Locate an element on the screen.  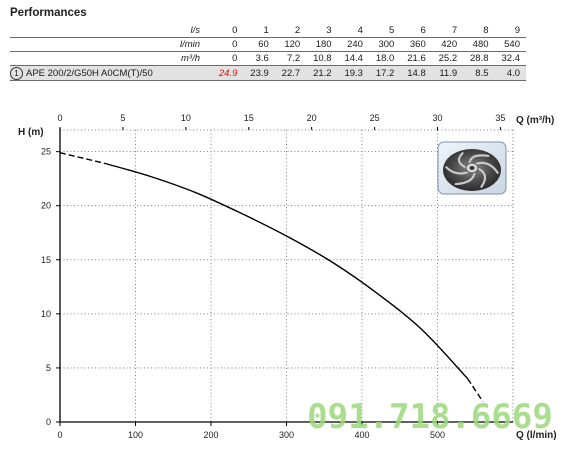
y-tick-label: 25 is located at coordinates (46, 152).